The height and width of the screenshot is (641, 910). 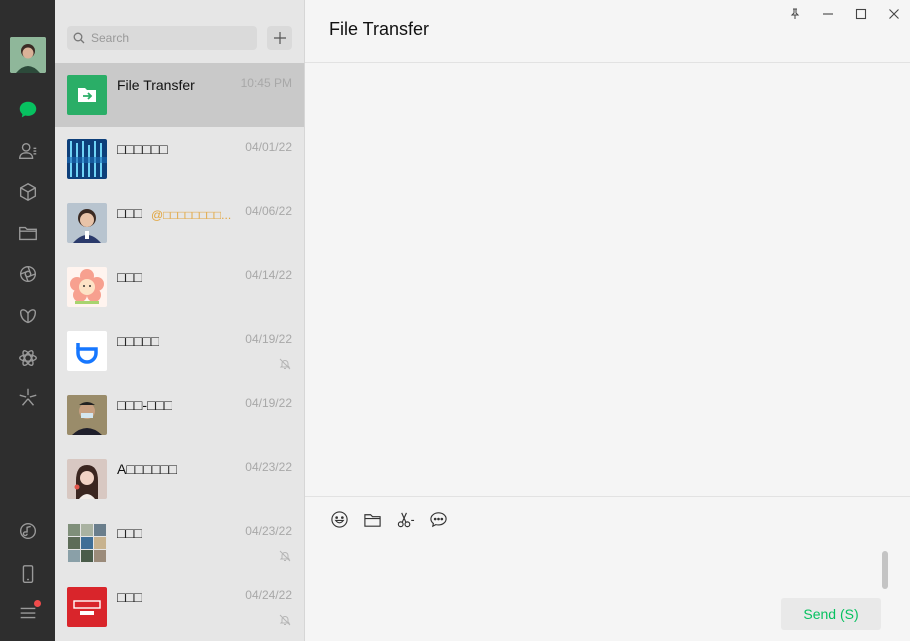 I want to click on chat-item: □□□□□□ 04/01/22, so click(x=179, y=159).